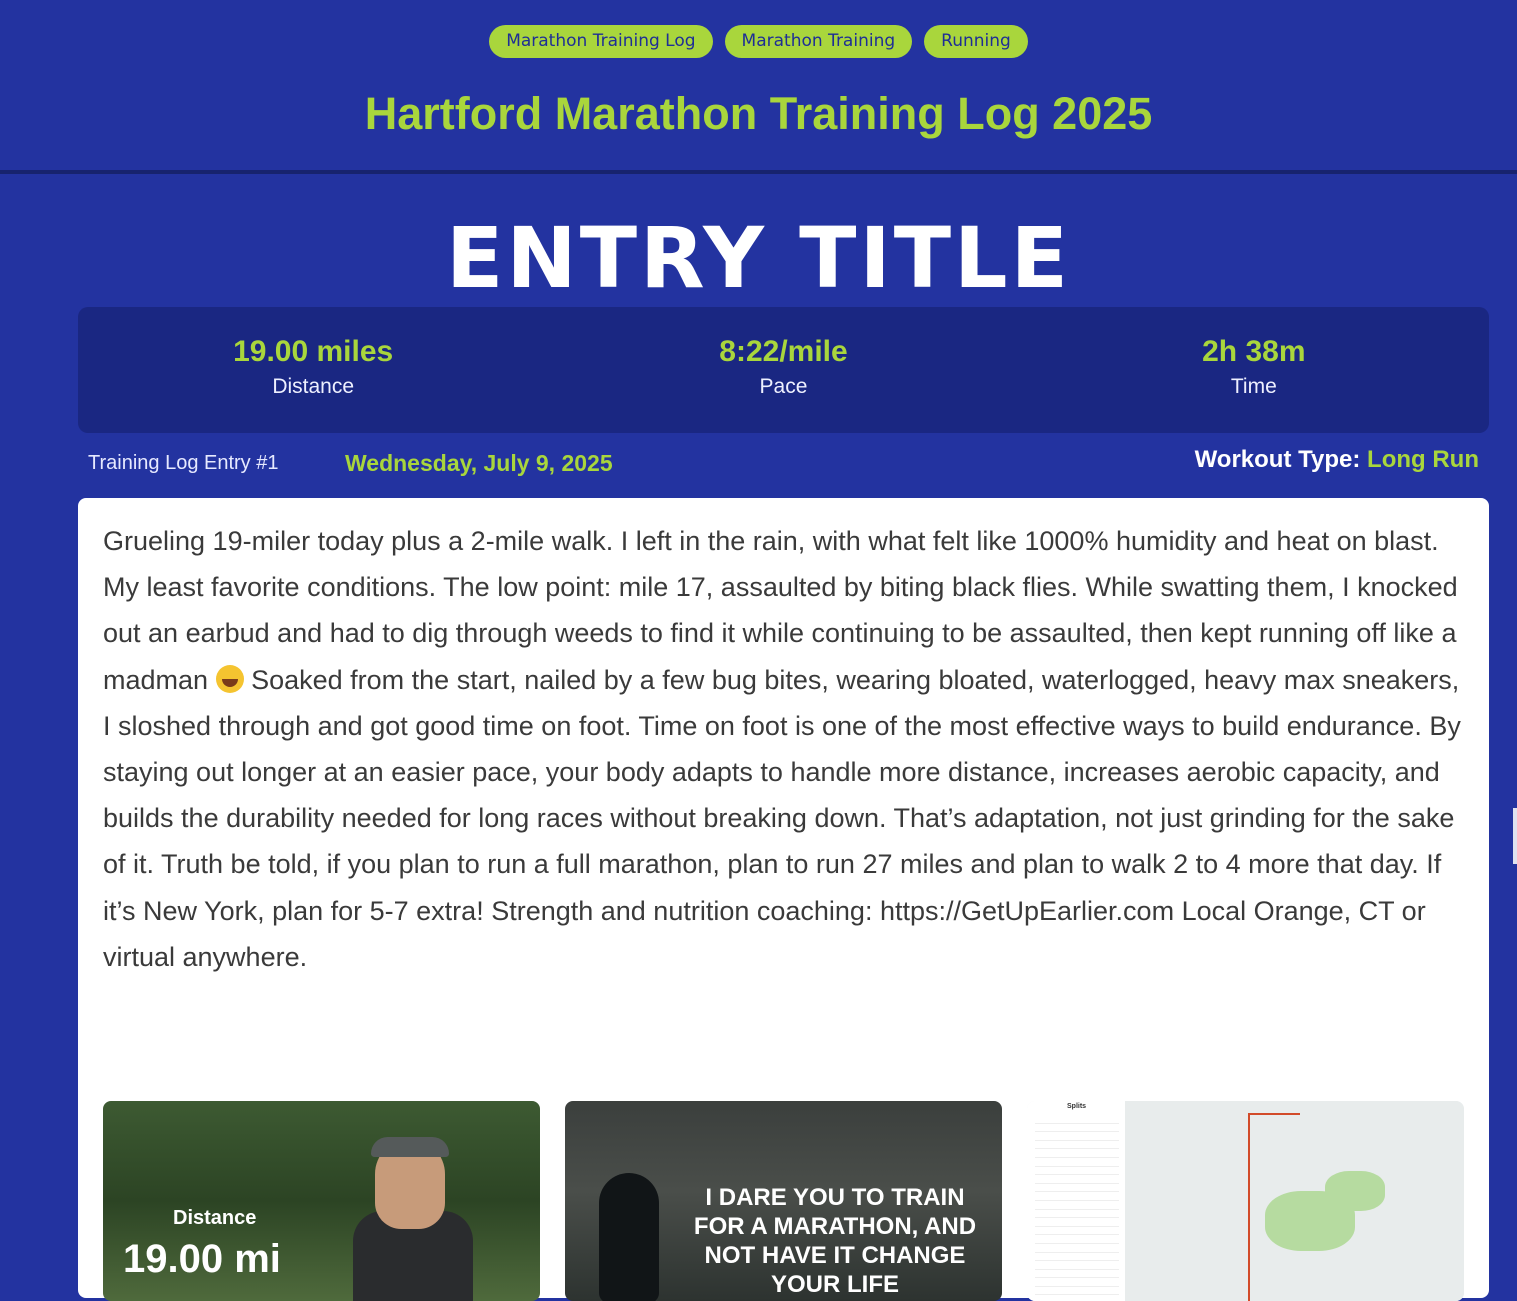 This screenshot has height=1301, width=1517. I want to click on route-map, so click(1294, 1201).